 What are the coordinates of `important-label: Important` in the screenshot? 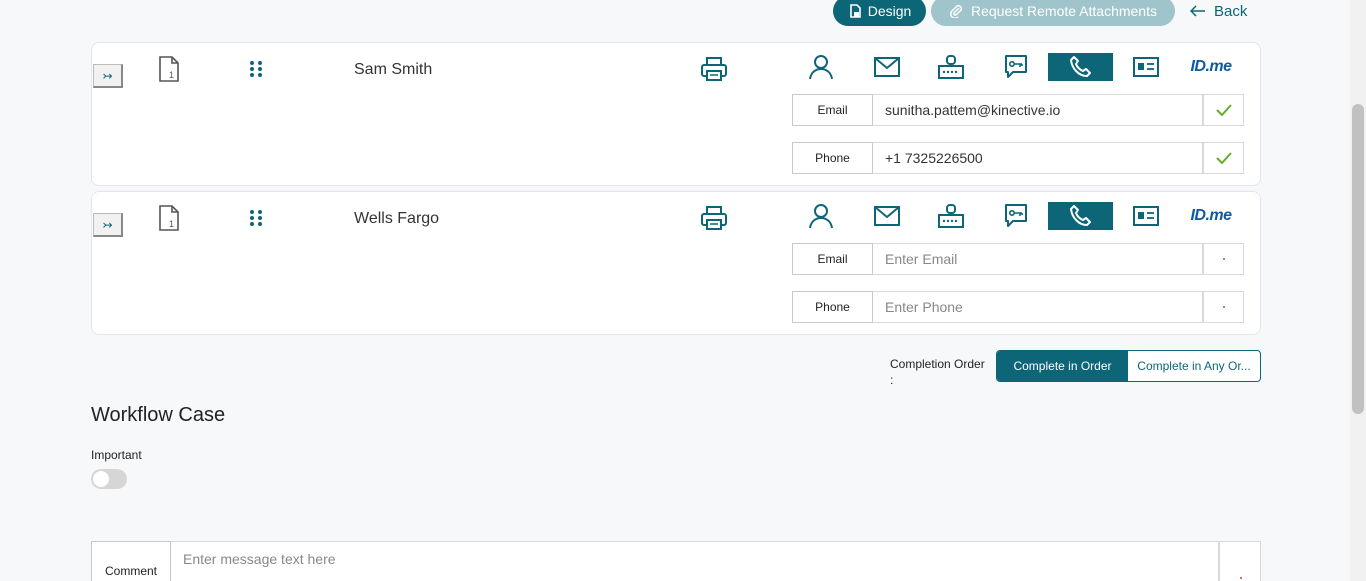 It's located at (116, 455).